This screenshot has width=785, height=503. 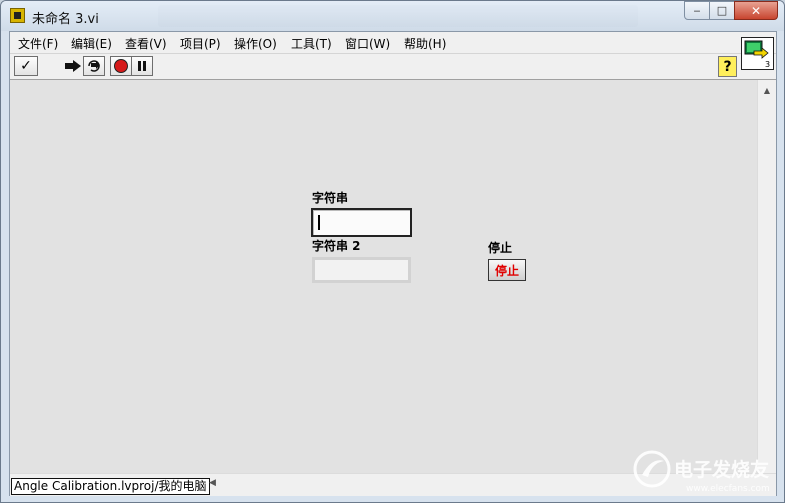 What do you see at coordinates (142, 66) in the screenshot?
I see `pause-icon` at bounding box center [142, 66].